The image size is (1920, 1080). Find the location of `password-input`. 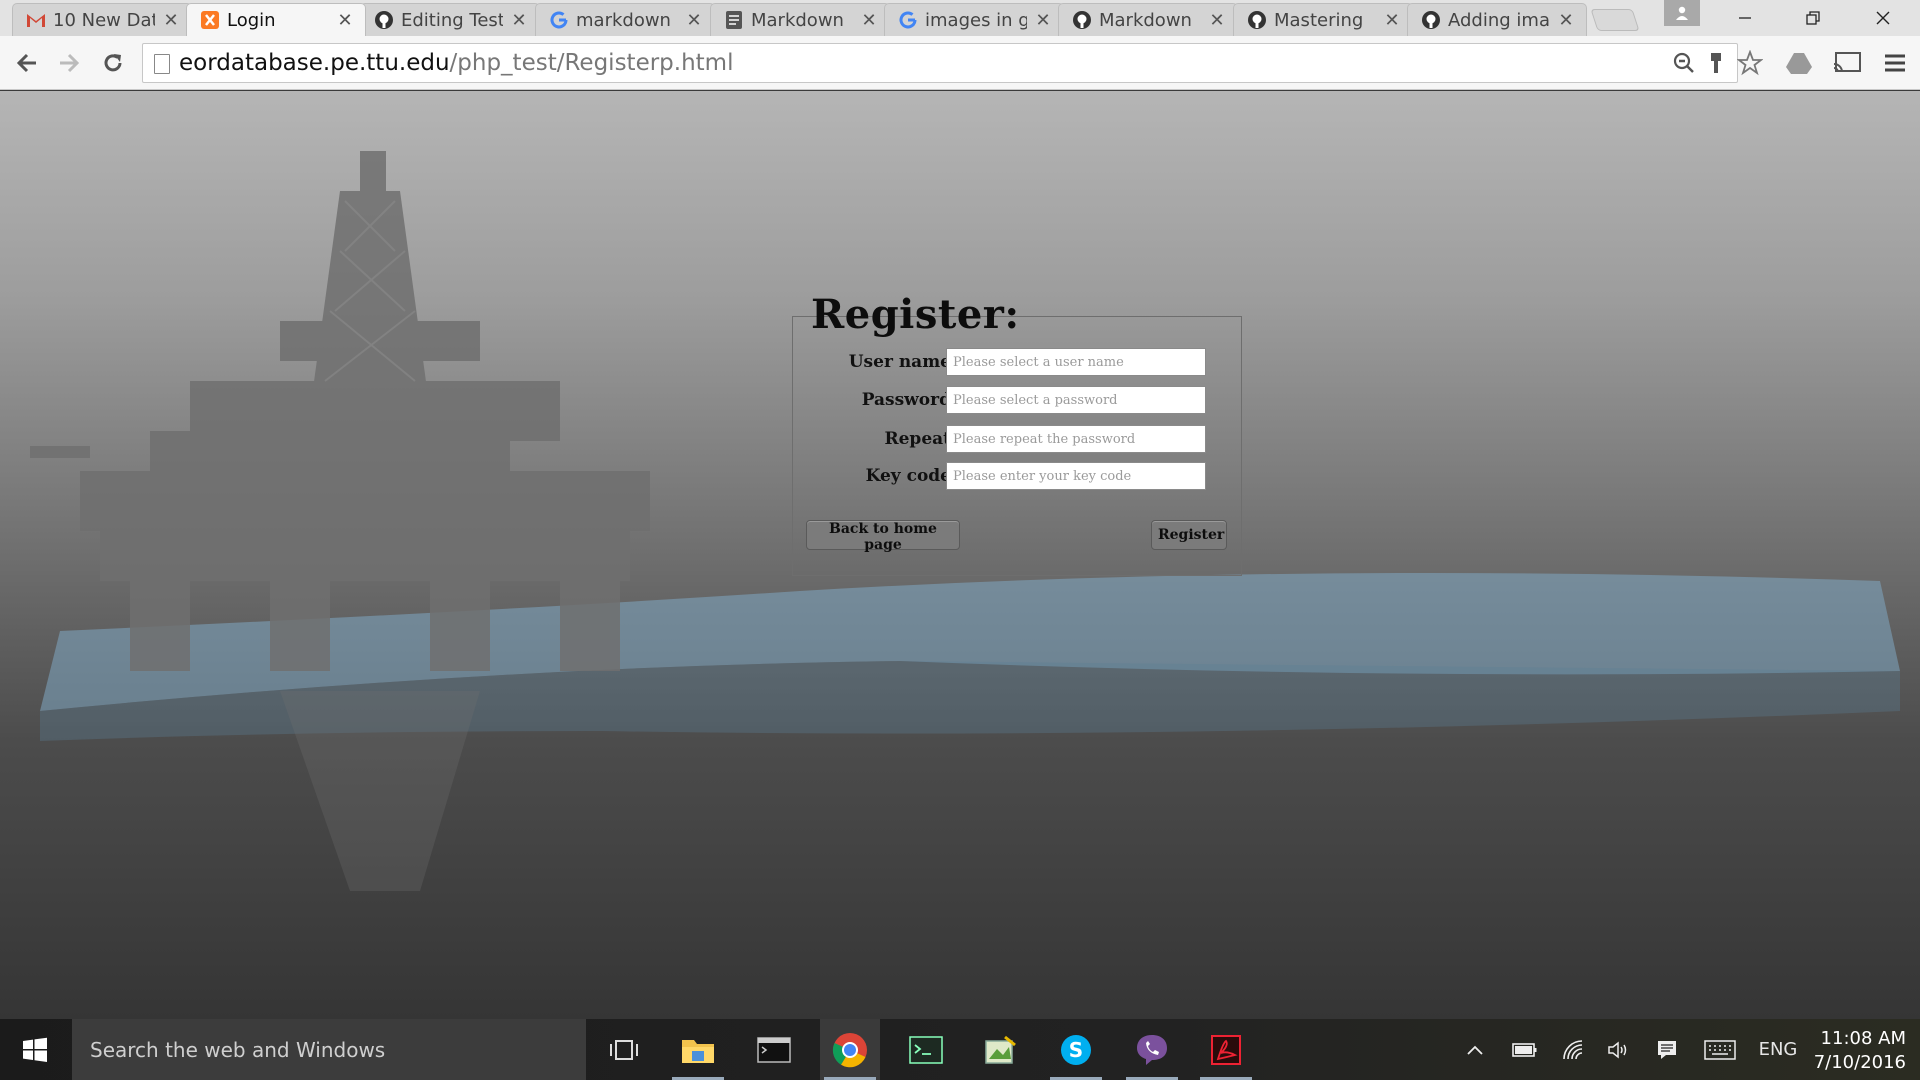

password-input is located at coordinates (1076, 400).